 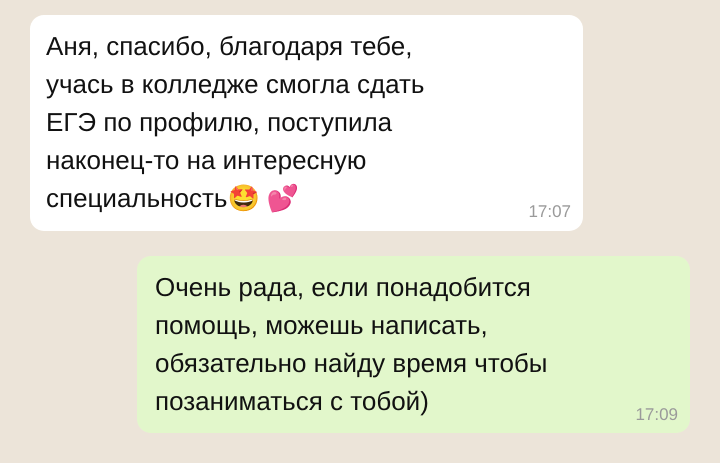 What do you see at coordinates (549, 212) in the screenshot?
I see `message-time: 17:07` at bounding box center [549, 212].